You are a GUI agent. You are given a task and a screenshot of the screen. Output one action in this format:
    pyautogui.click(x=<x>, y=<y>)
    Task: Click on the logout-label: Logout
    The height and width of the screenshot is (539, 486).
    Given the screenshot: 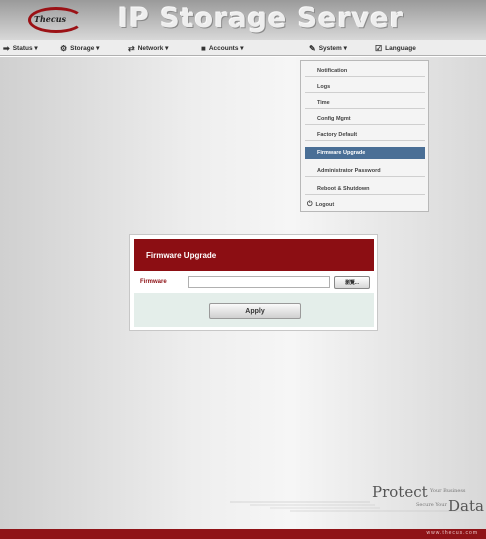 What is the action you would take?
    pyautogui.click(x=325, y=205)
    